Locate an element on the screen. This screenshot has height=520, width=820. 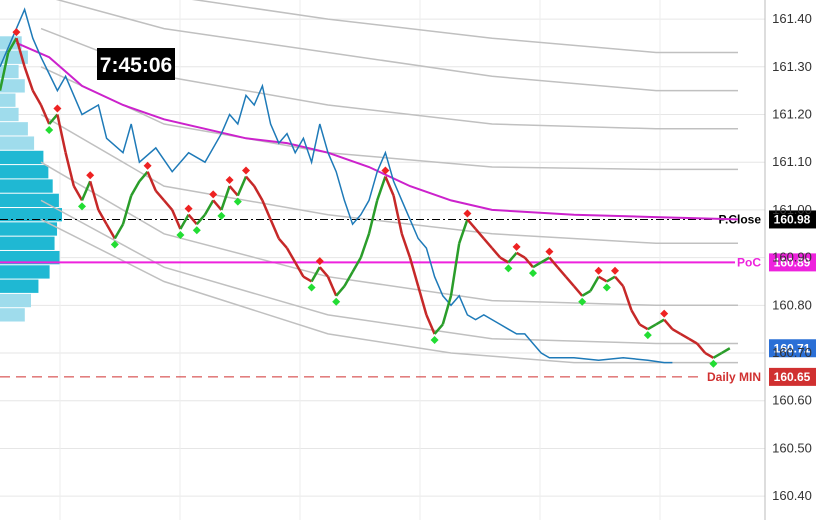
y-tick-label: 160.70 is located at coordinates (792, 352).